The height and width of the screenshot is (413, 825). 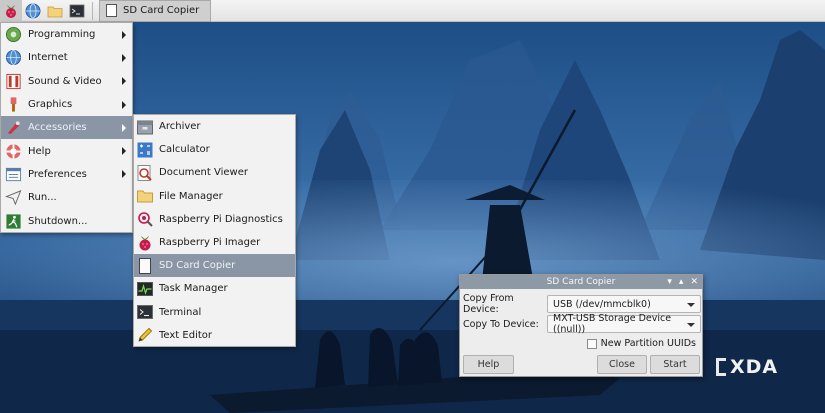 What do you see at coordinates (214, 126) in the screenshot?
I see `menu-item-archiver: Archiver` at bounding box center [214, 126].